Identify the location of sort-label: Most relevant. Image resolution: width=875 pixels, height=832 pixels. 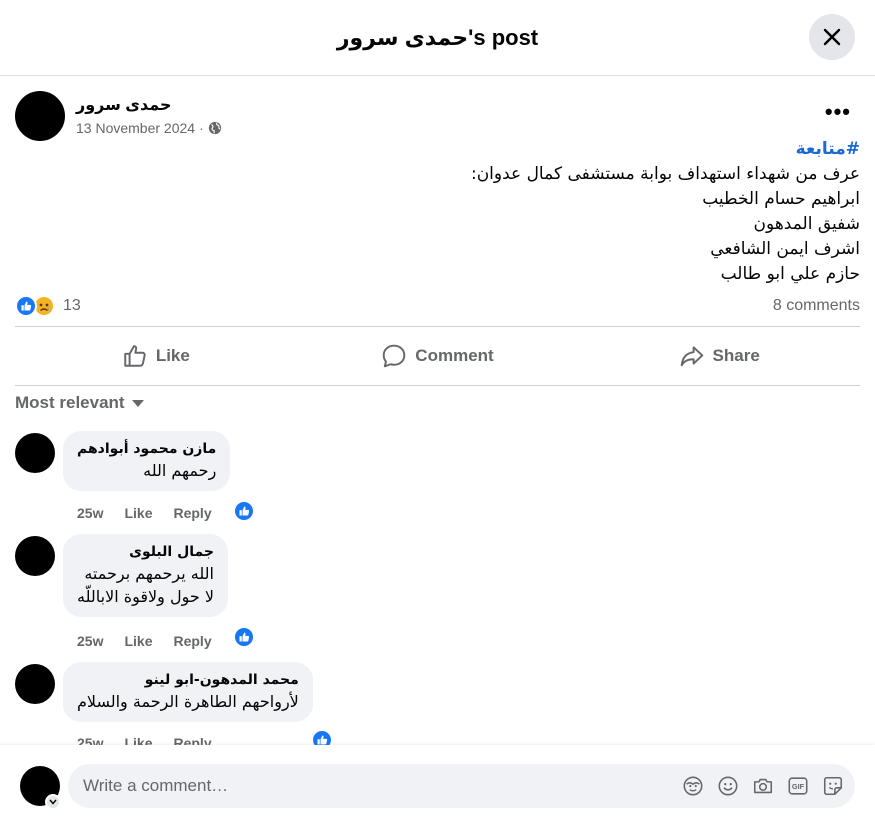
(70, 402).